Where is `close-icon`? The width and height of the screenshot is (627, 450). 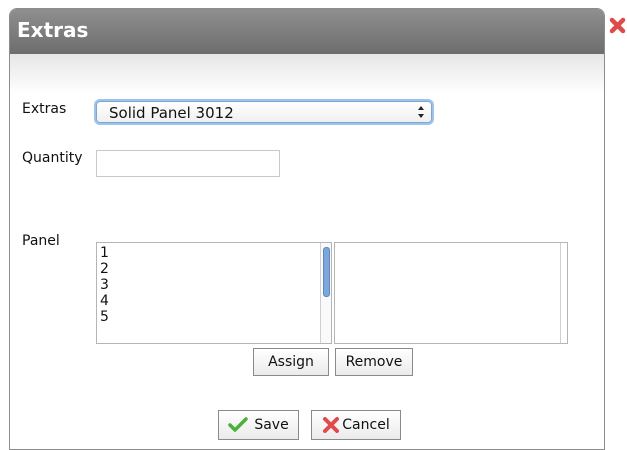 close-icon is located at coordinates (617, 25).